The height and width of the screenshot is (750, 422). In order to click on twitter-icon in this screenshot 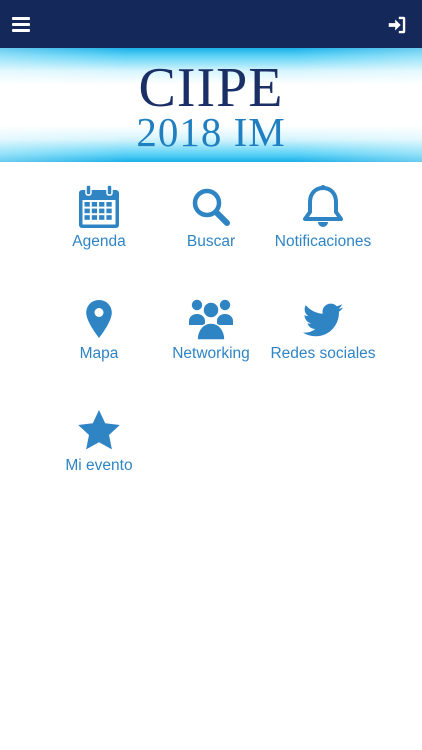, I will do `click(323, 319)`.